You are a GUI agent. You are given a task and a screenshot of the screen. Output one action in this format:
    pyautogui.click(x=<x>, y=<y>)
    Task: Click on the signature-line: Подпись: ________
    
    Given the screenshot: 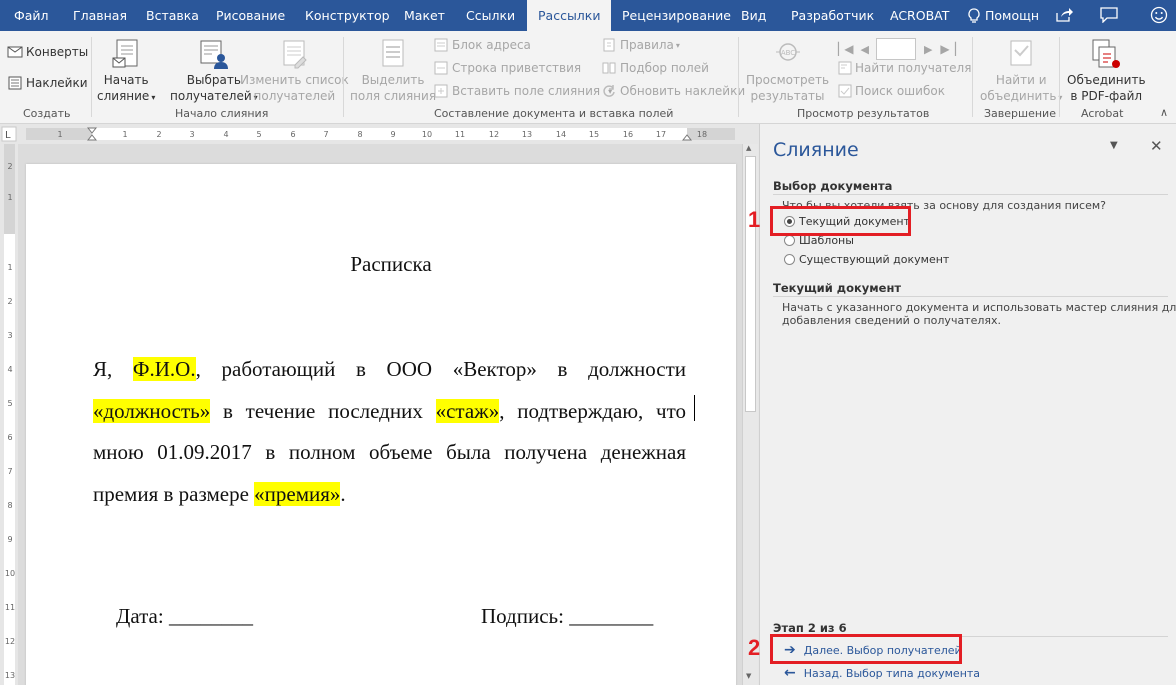 What is the action you would take?
    pyautogui.click(x=567, y=616)
    